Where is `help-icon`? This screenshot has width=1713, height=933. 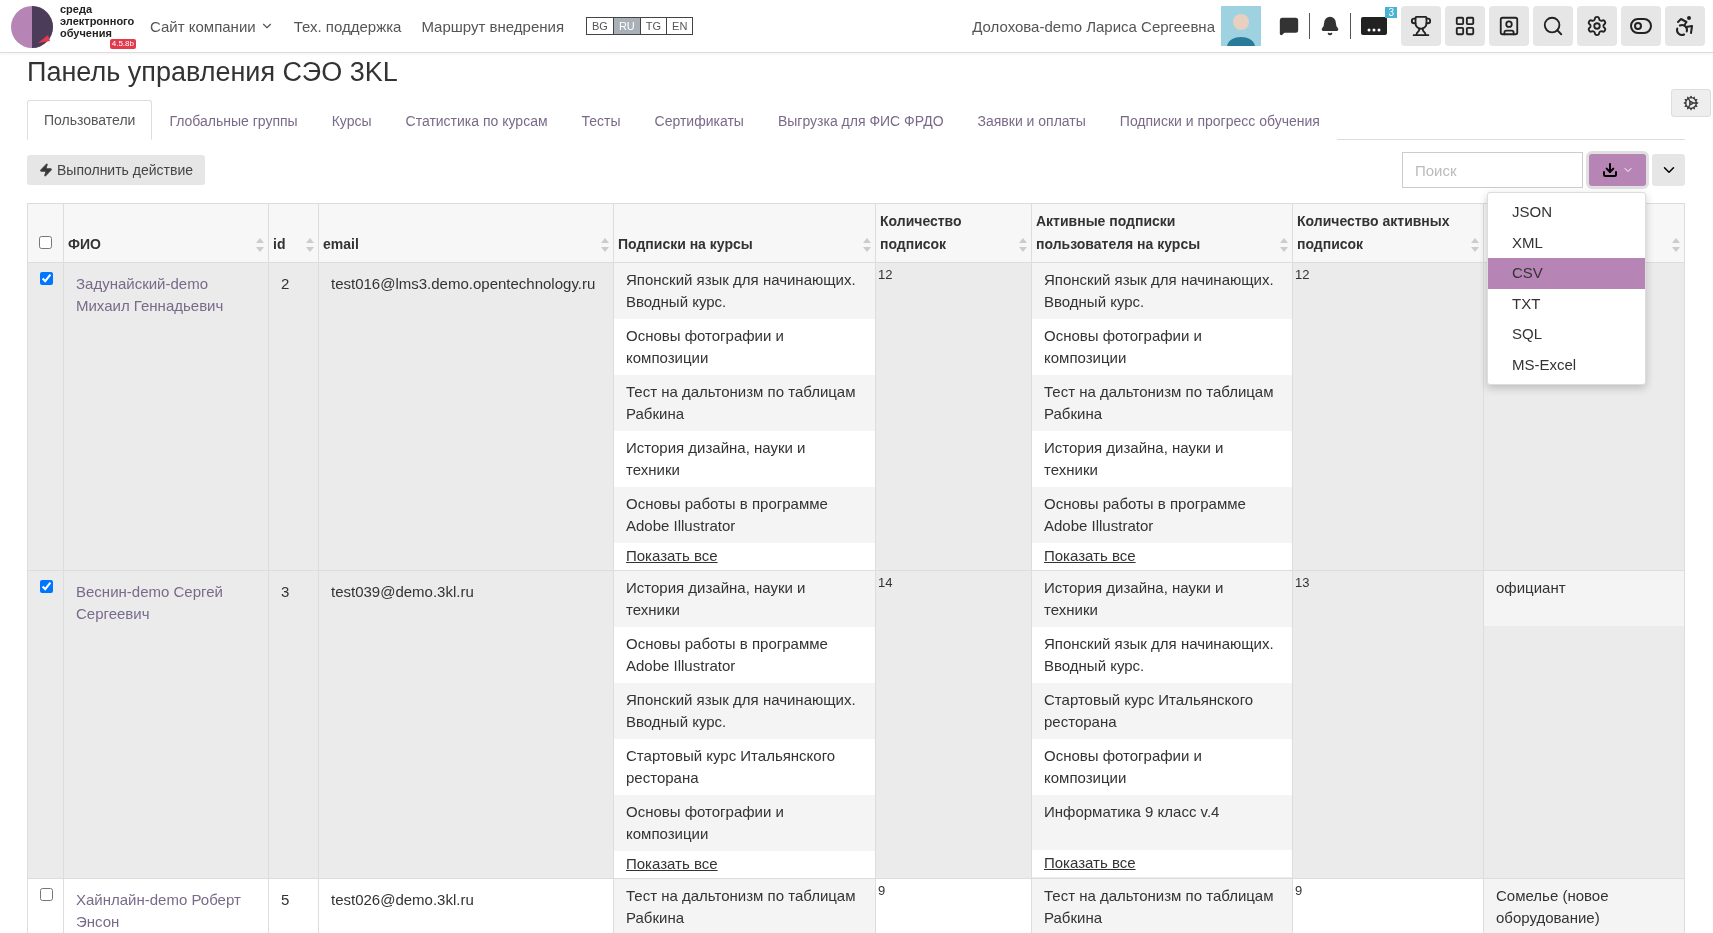 help-icon is located at coordinates (1374, 26).